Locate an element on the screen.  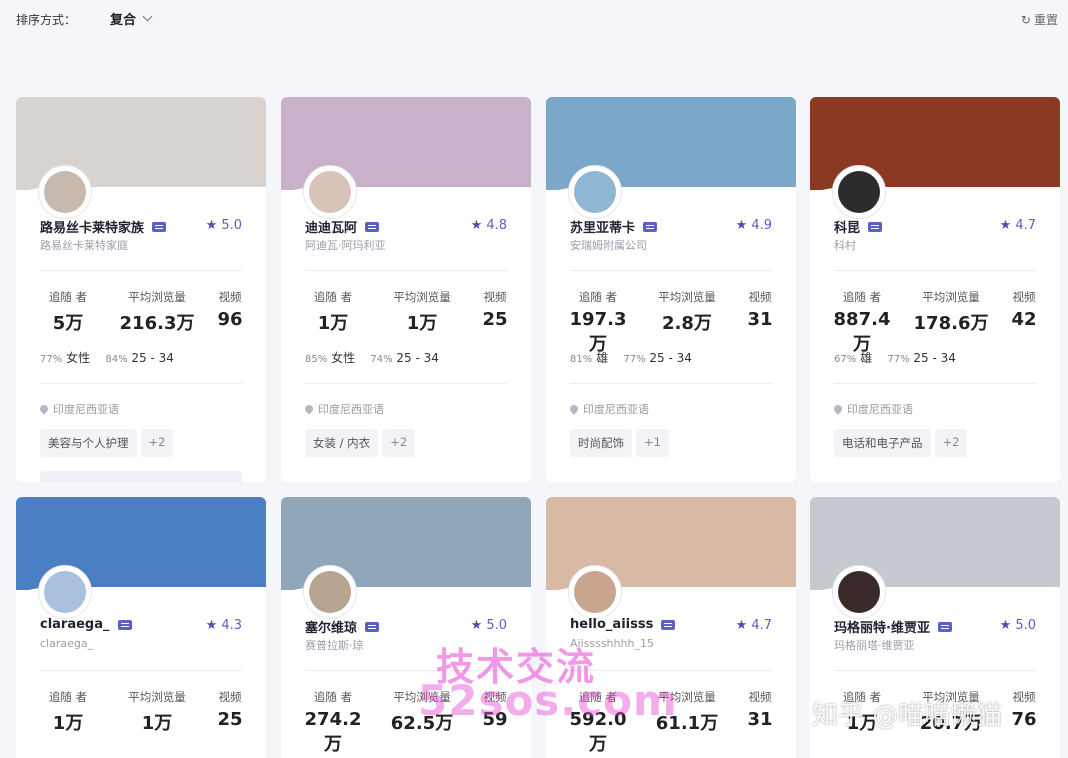
category-tags: 美容与个人护理 +2 is located at coordinates (107, 443).